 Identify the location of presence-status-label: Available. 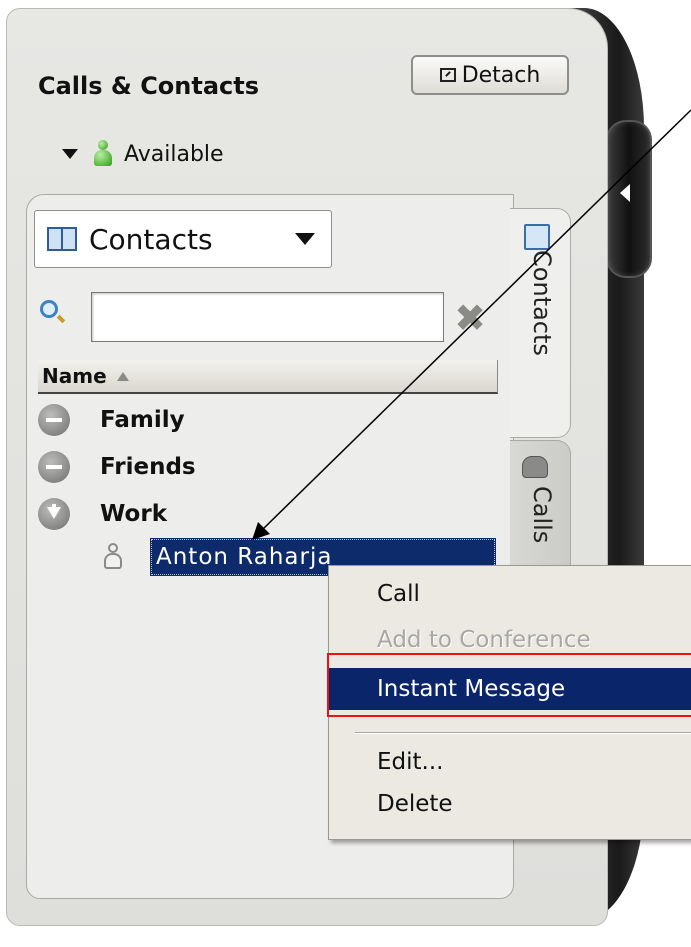
(174, 154).